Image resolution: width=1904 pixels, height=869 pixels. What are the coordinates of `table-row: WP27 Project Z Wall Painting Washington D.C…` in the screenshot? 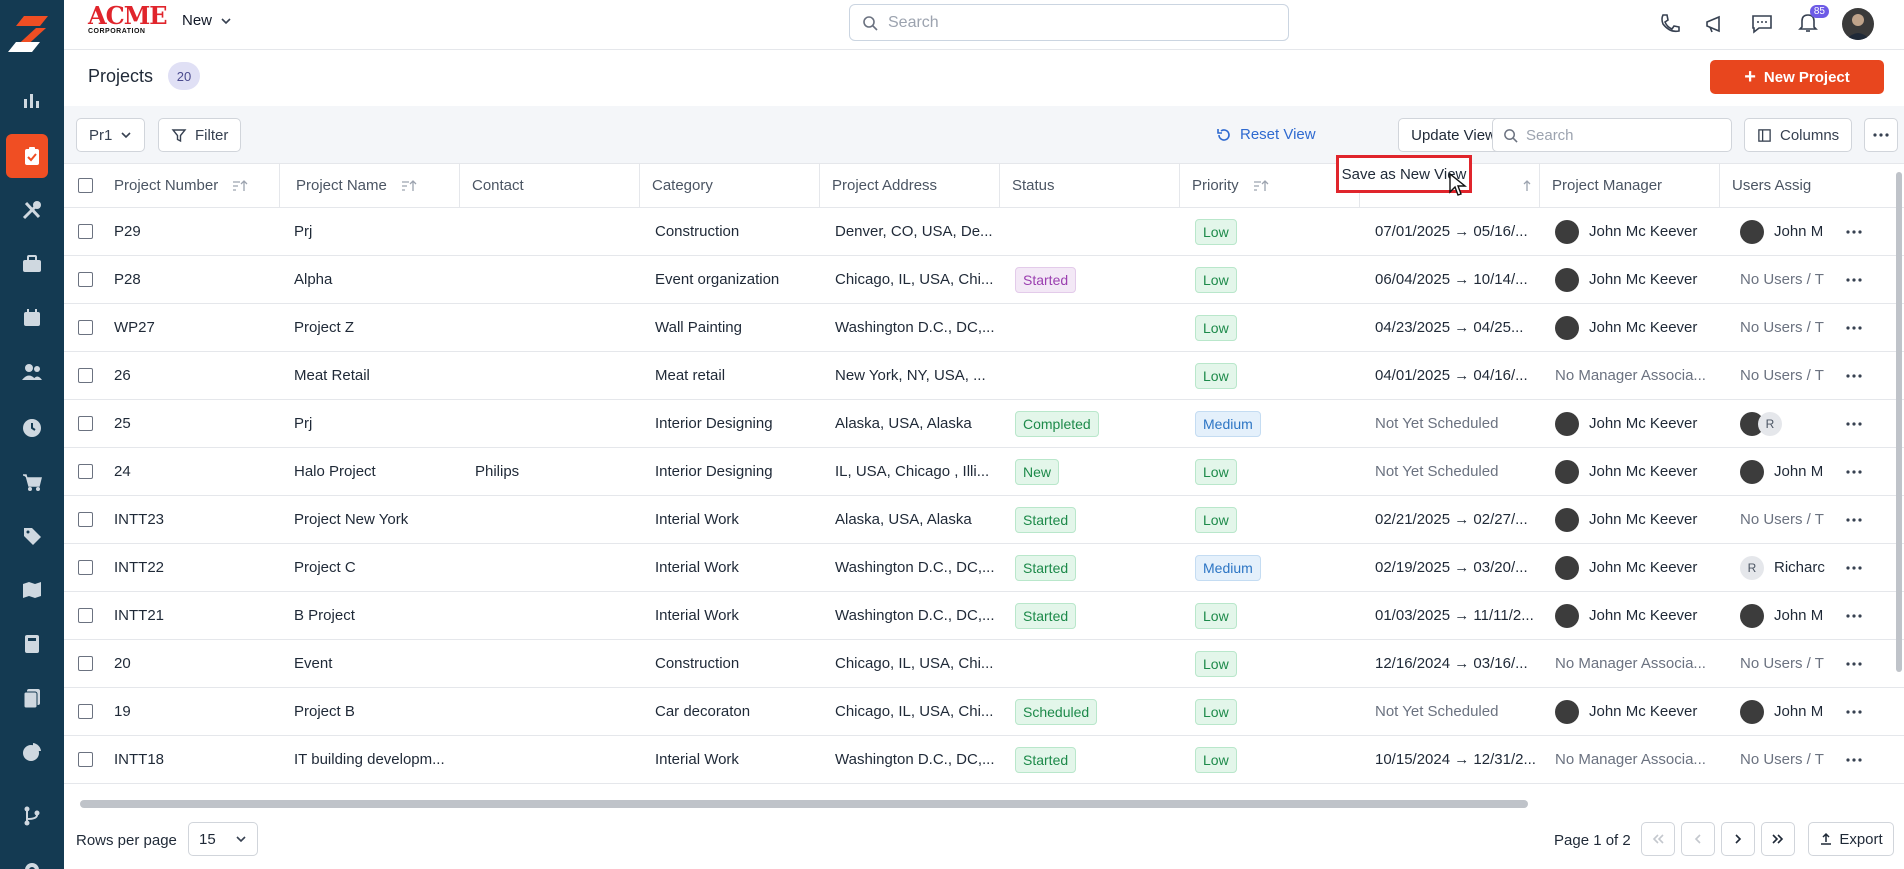 It's located at (984, 328).